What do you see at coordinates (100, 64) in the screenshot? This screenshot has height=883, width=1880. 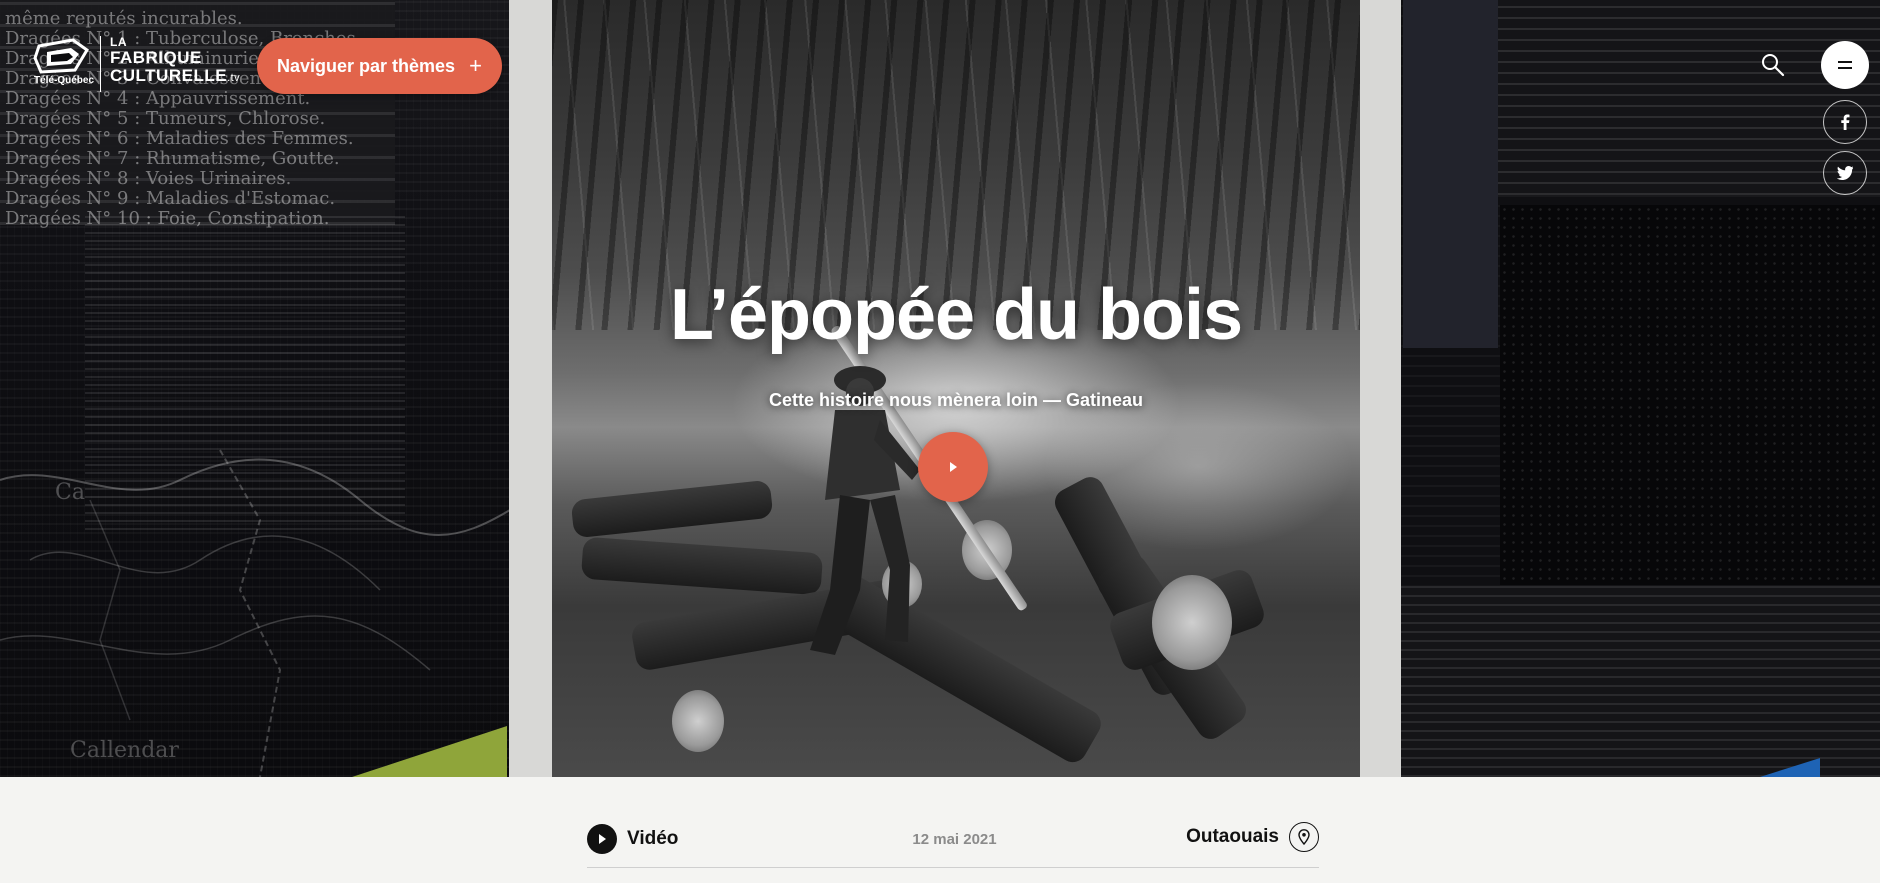 I see `logo-divider` at bounding box center [100, 64].